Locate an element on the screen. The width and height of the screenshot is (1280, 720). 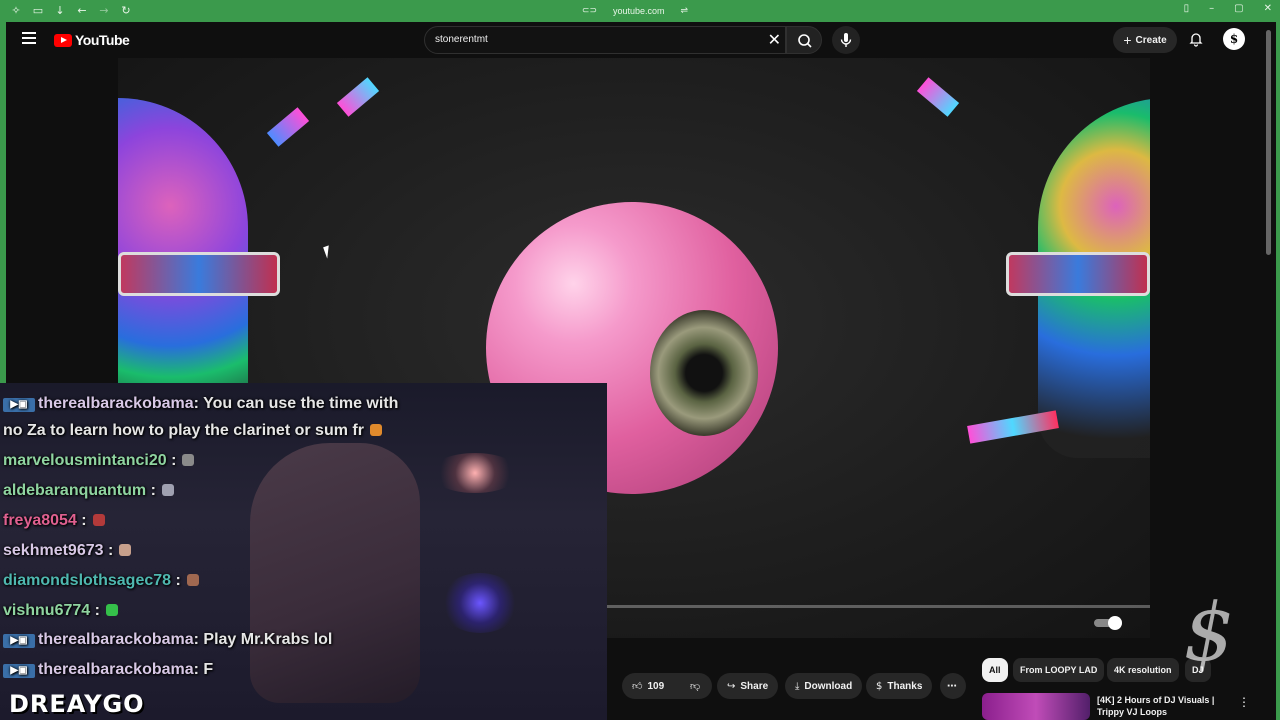
url-text: youtube.com is located at coordinates (639, 11).